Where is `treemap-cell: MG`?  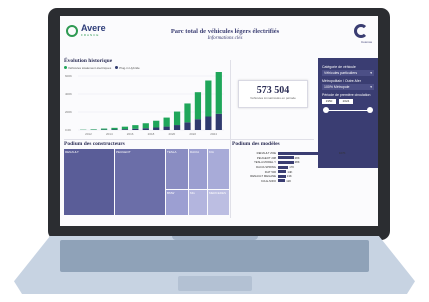 treemap-cell: MG is located at coordinates (198, 202).